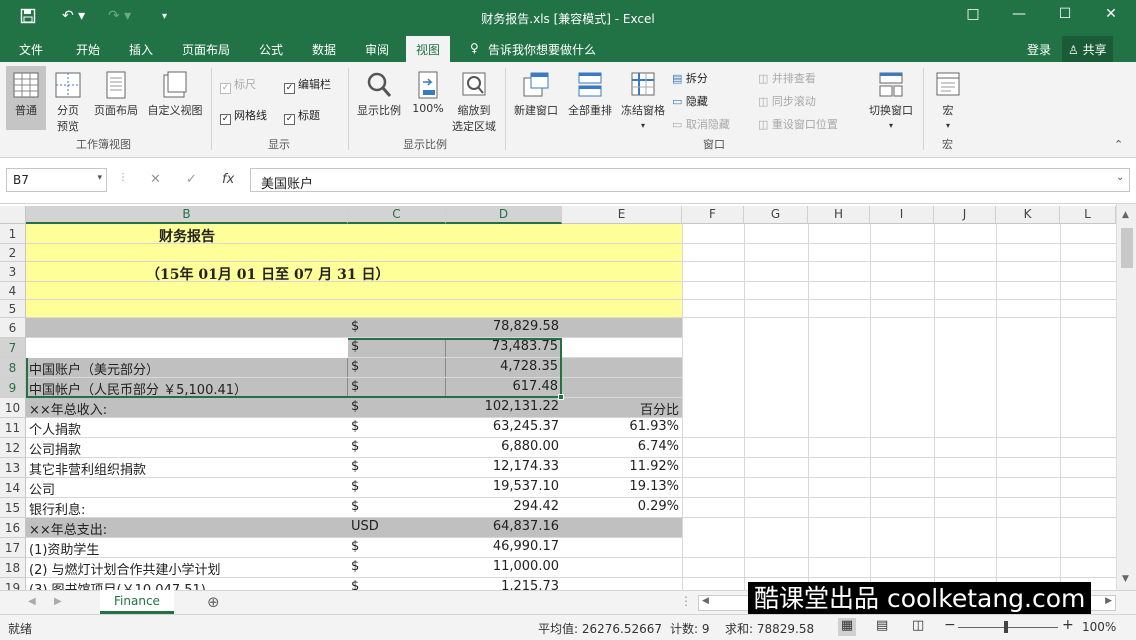 This screenshot has height=640, width=1136. I want to click on row-header: 8, so click(13, 368).